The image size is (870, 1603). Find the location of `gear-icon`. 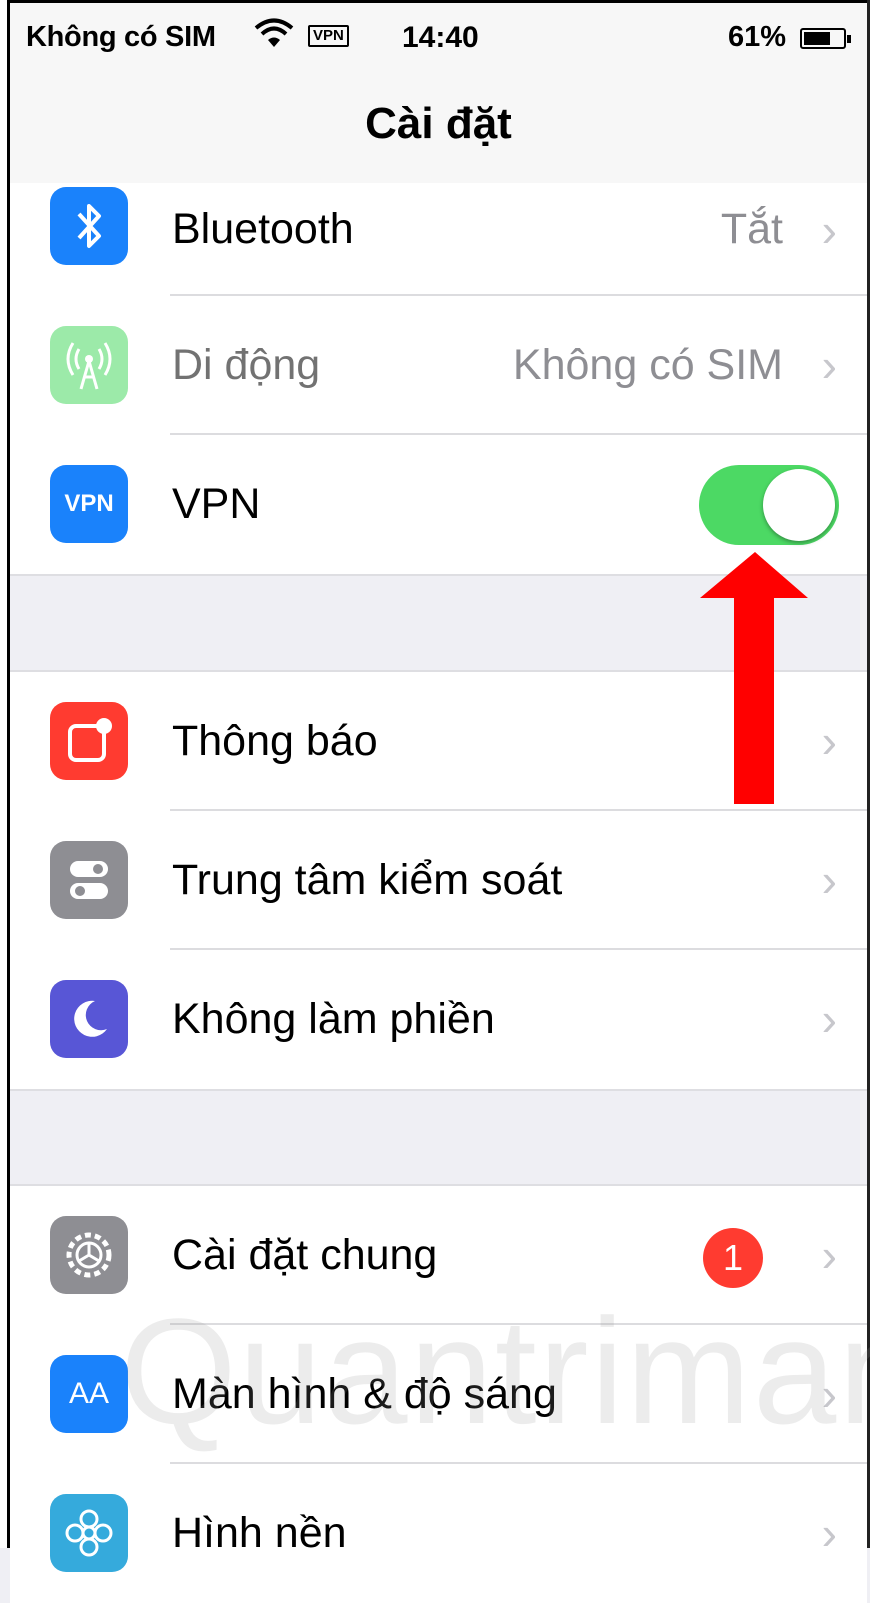

gear-icon is located at coordinates (89, 1255).